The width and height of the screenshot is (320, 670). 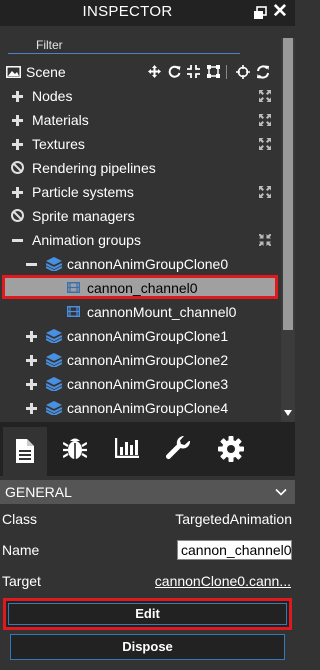 I want to click on inspector-titlebar: INSPECTOR ✕, so click(x=147, y=13).